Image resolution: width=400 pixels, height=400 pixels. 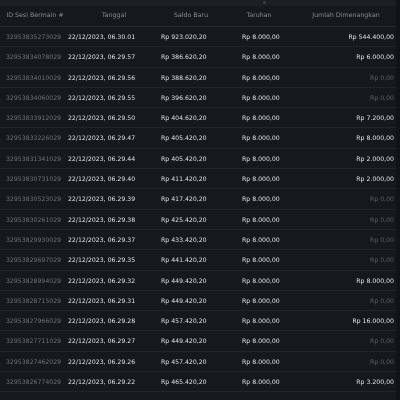 What do you see at coordinates (35, 15) in the screenshot?
I see `header-session-id: ID Sesi Bermain #` at bounding box center [35, 15].